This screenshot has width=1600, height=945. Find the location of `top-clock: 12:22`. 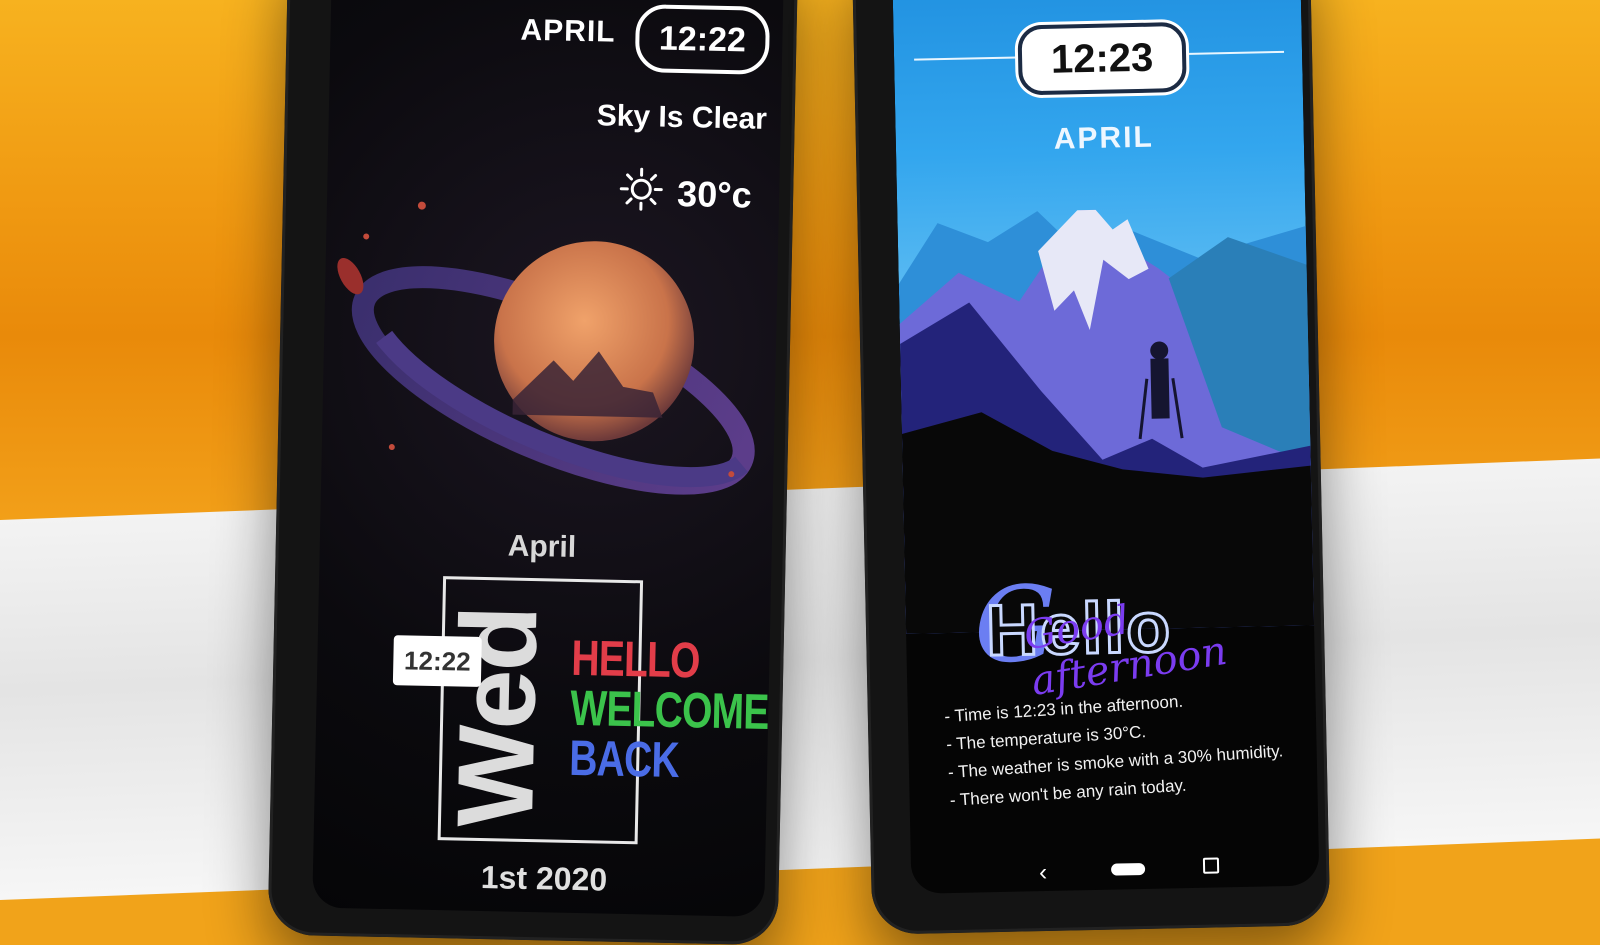

top-clock: 12:22 is located at coordinates (702, 39).